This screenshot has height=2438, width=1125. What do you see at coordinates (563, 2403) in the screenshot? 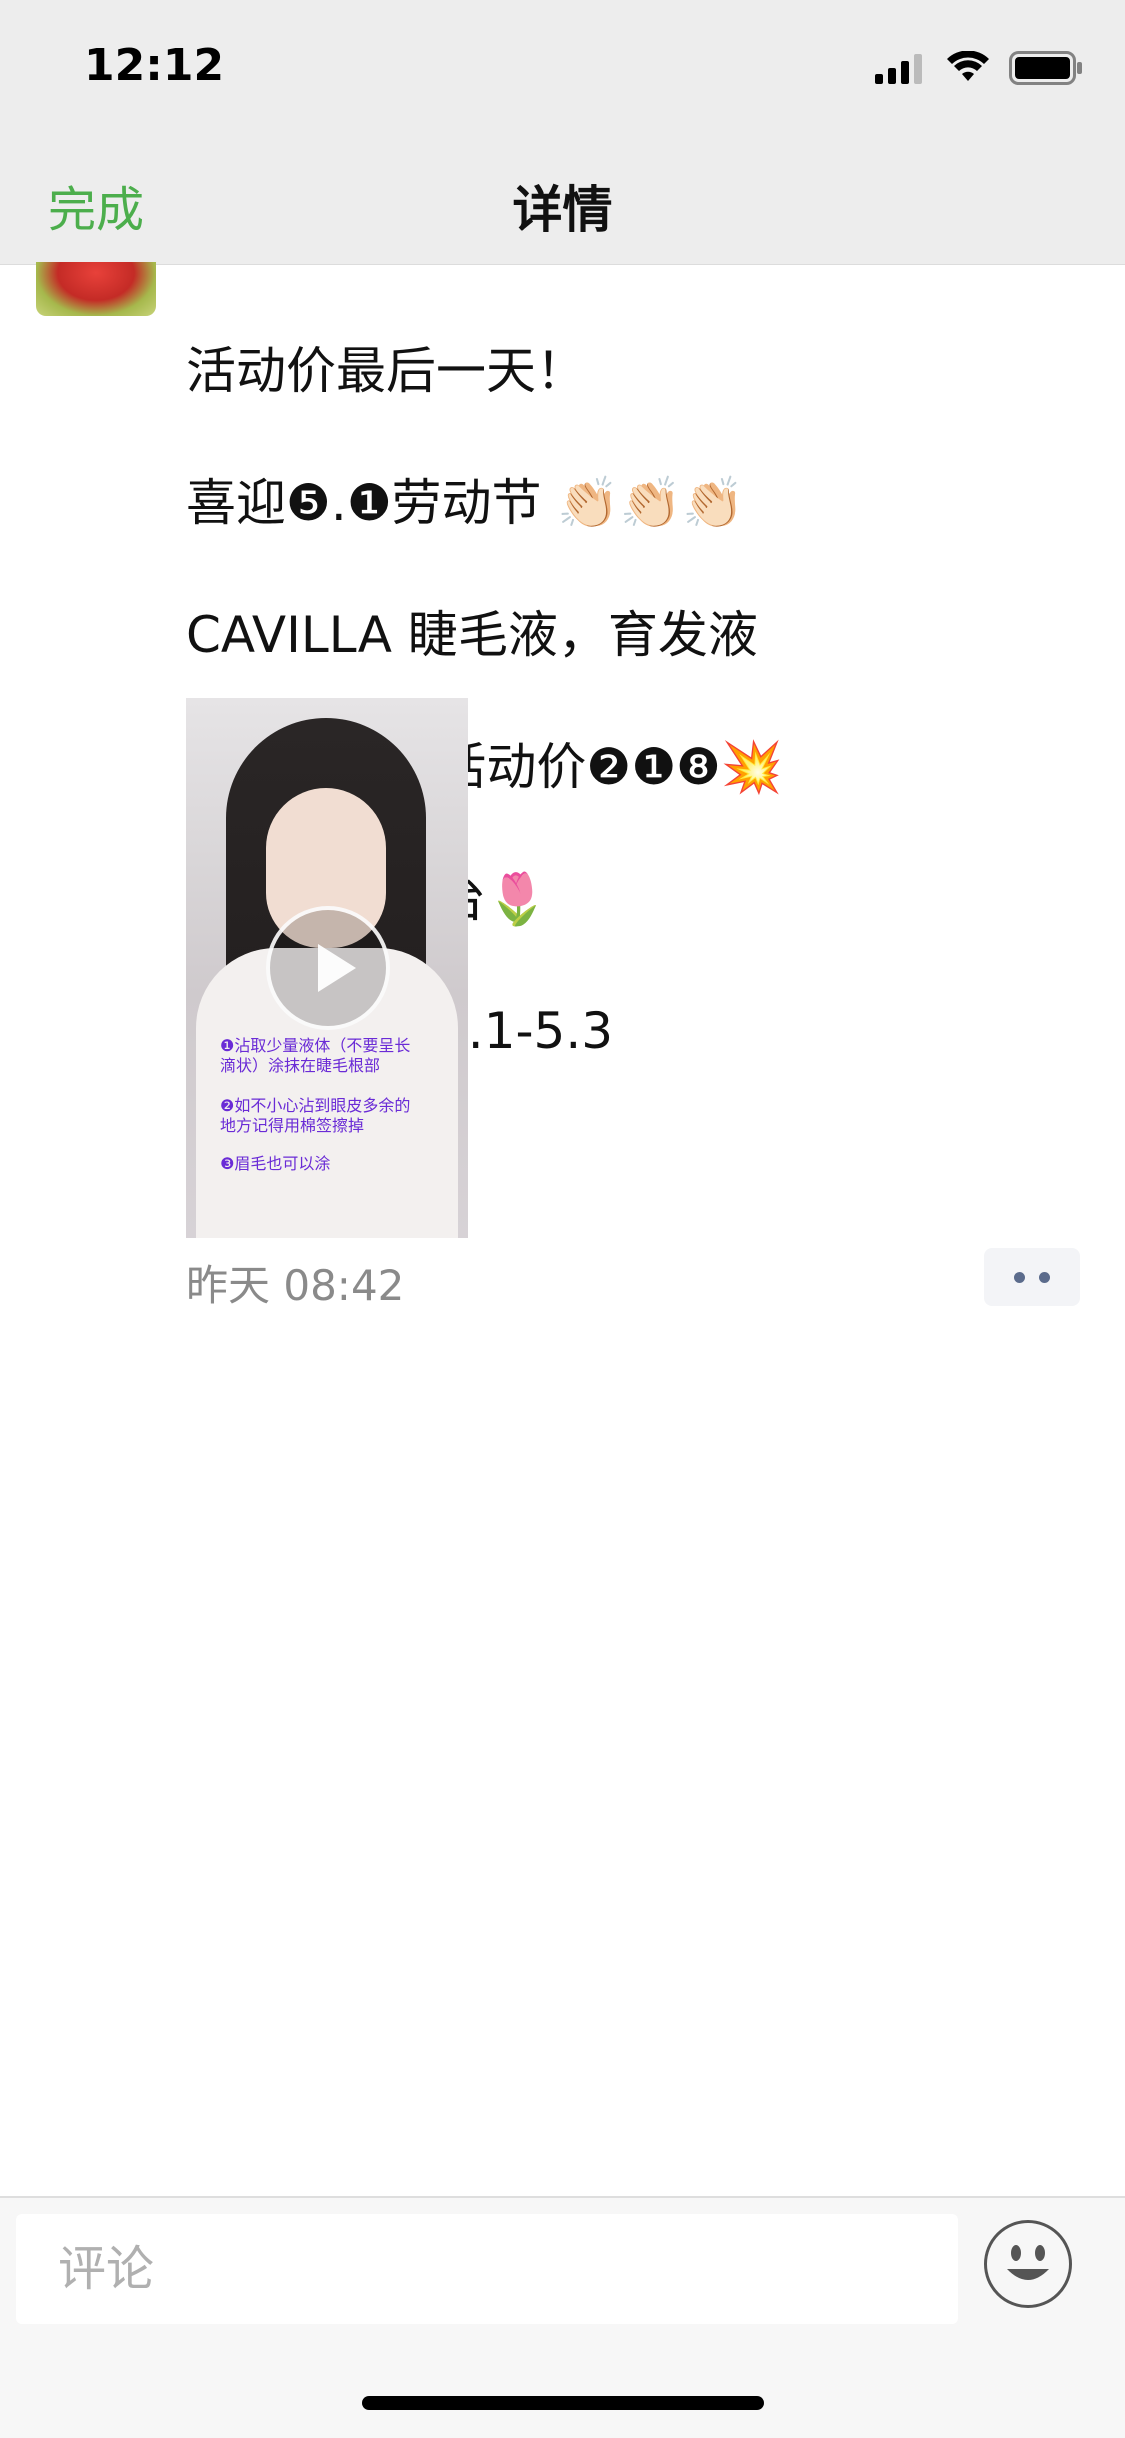
I see `home-indicator` at bounding box center [563, 2403].